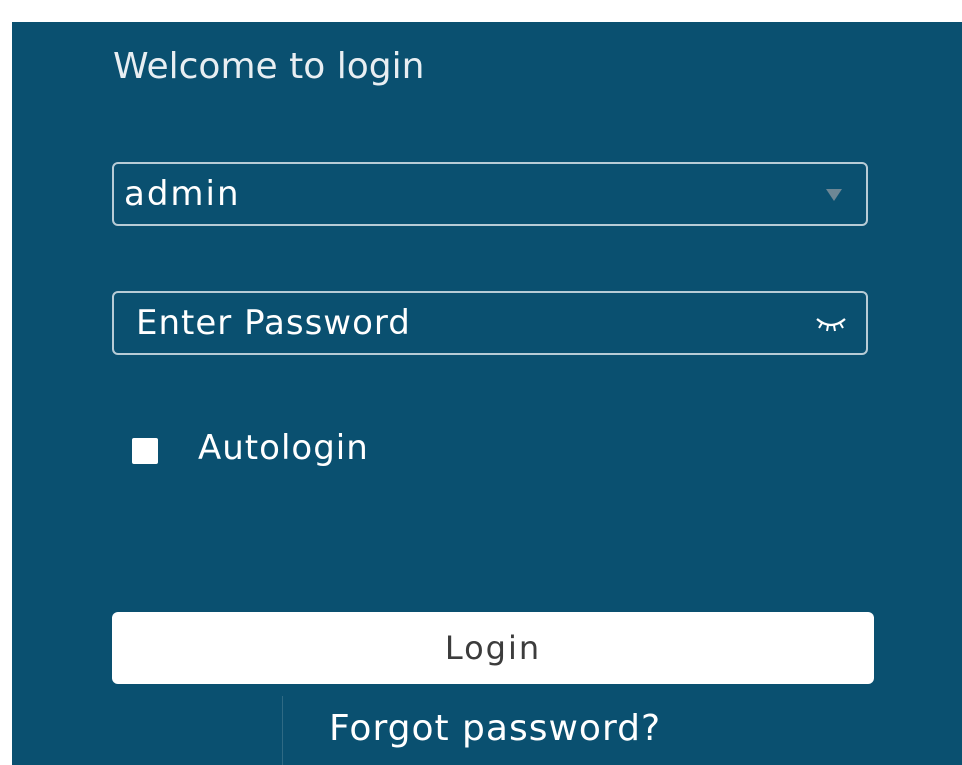 This screenshot has height=765, width=962. Describe the element at coordinates (495, 728) in the screenshot. I see `forgot-password-link: Forgot password?` at that location.